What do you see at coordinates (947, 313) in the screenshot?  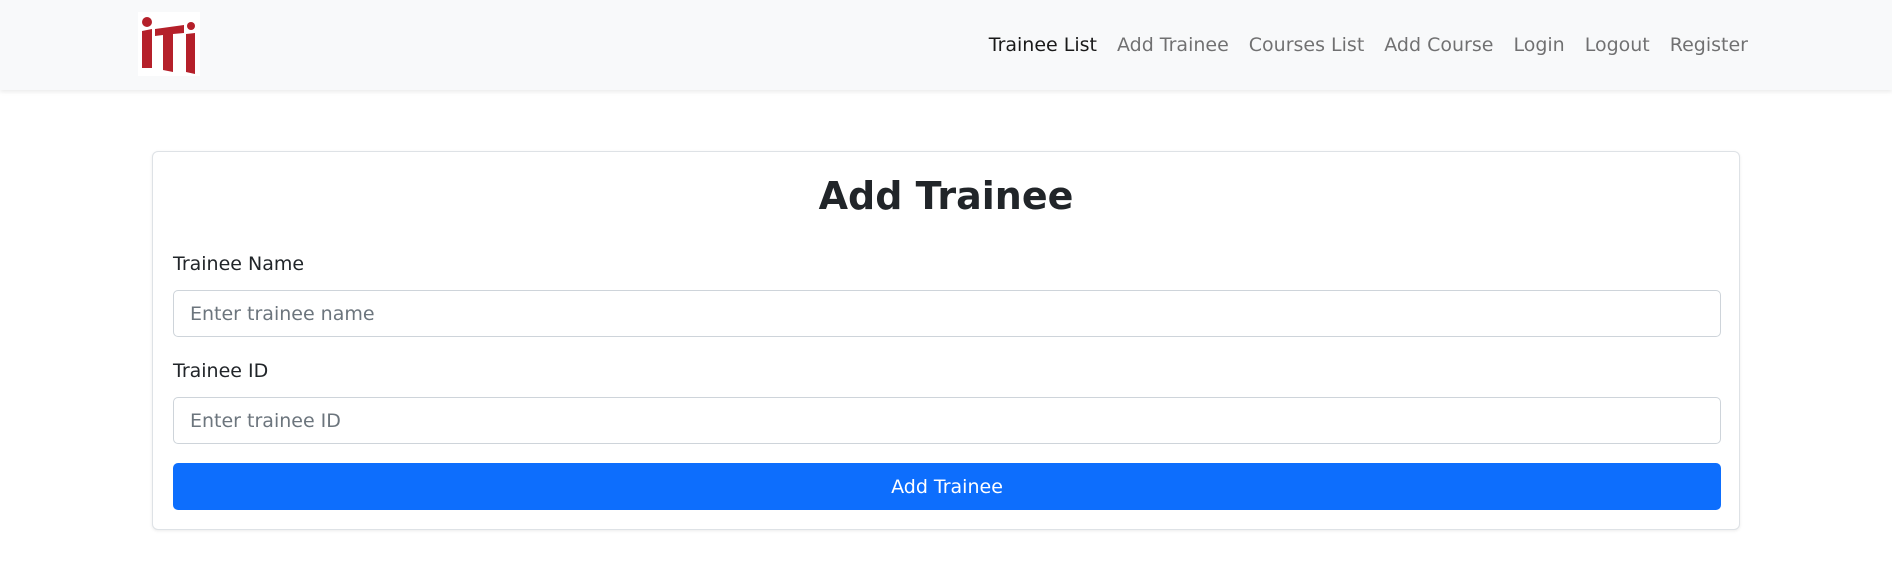 I see `trainee-name-input` at bounding box center [947, 313].